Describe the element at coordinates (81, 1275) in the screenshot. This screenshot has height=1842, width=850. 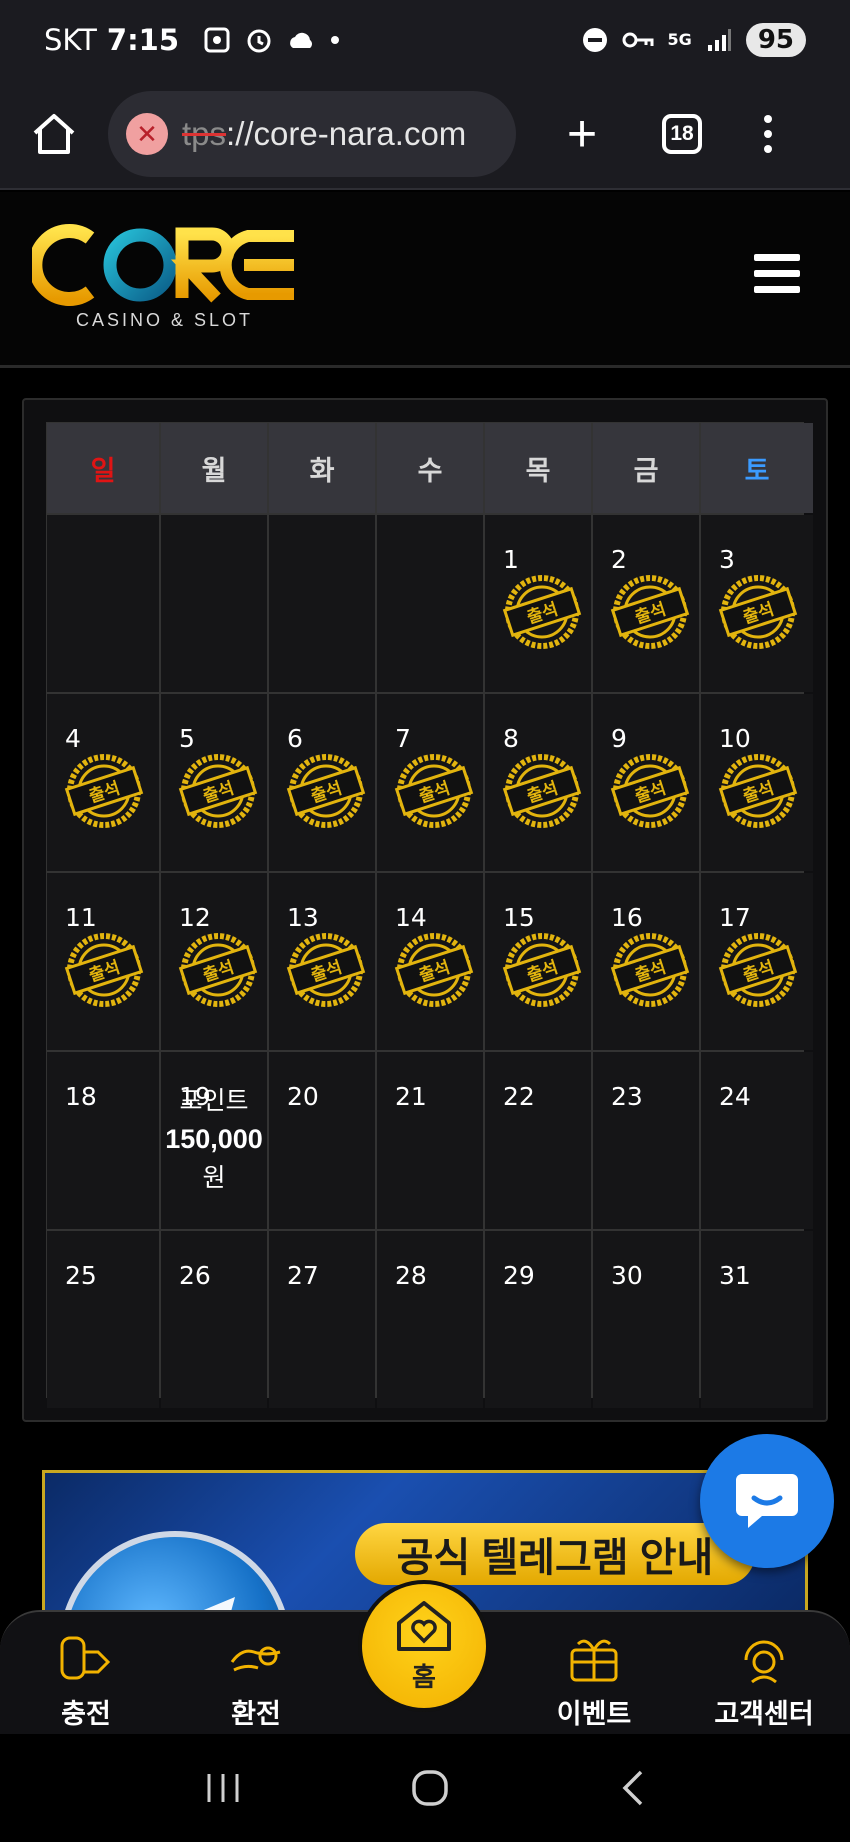
I see `day-number: 25` at that location.